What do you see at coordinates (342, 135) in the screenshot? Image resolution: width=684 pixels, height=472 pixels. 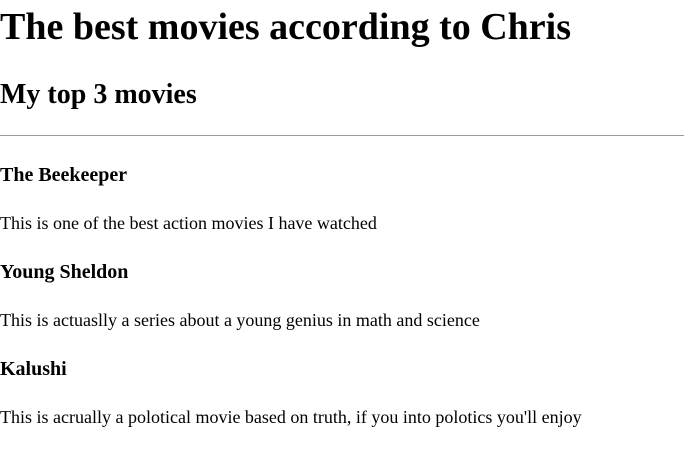 I see `divider` at bounding box center [342, 135].